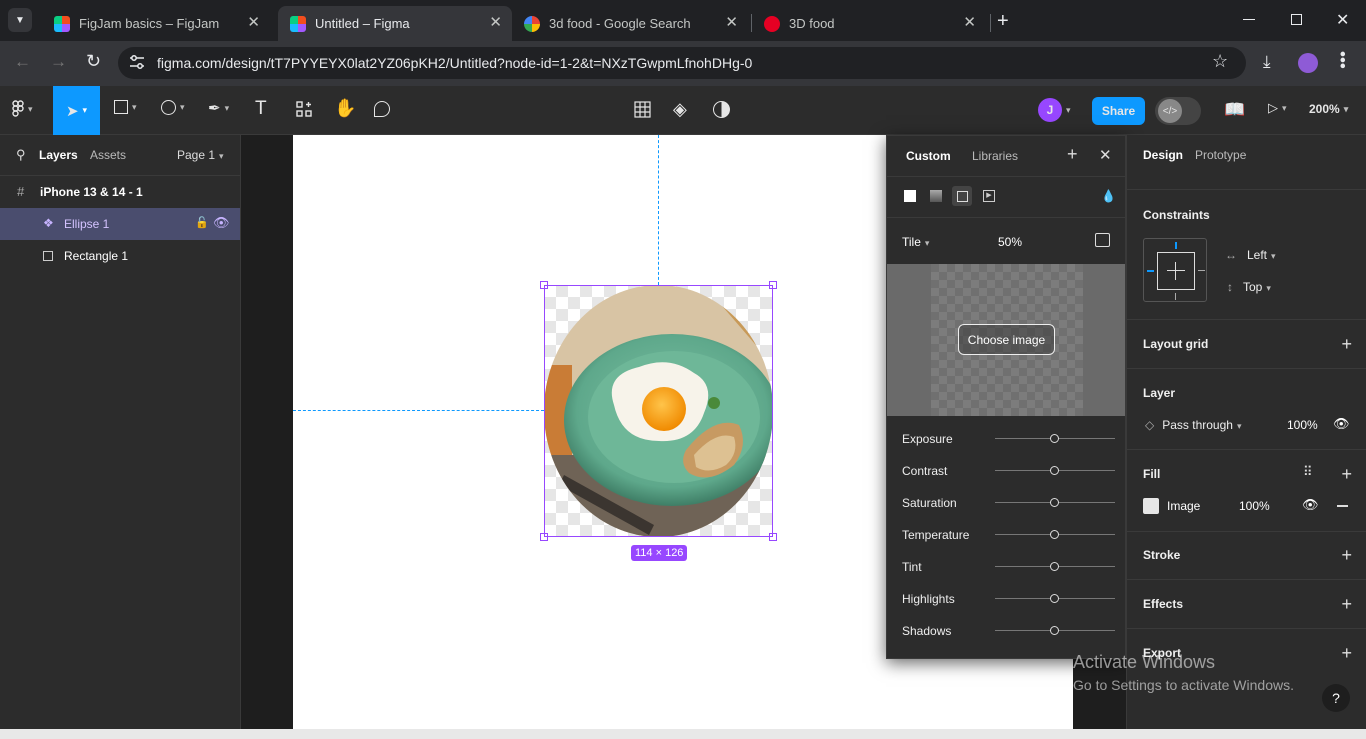 This screenshot has height=739, width=1366. What do you see at coordinates (173, 107) in the screenshot?
I see `shape-tool-button: ▾` at bounding box center [173, 107].